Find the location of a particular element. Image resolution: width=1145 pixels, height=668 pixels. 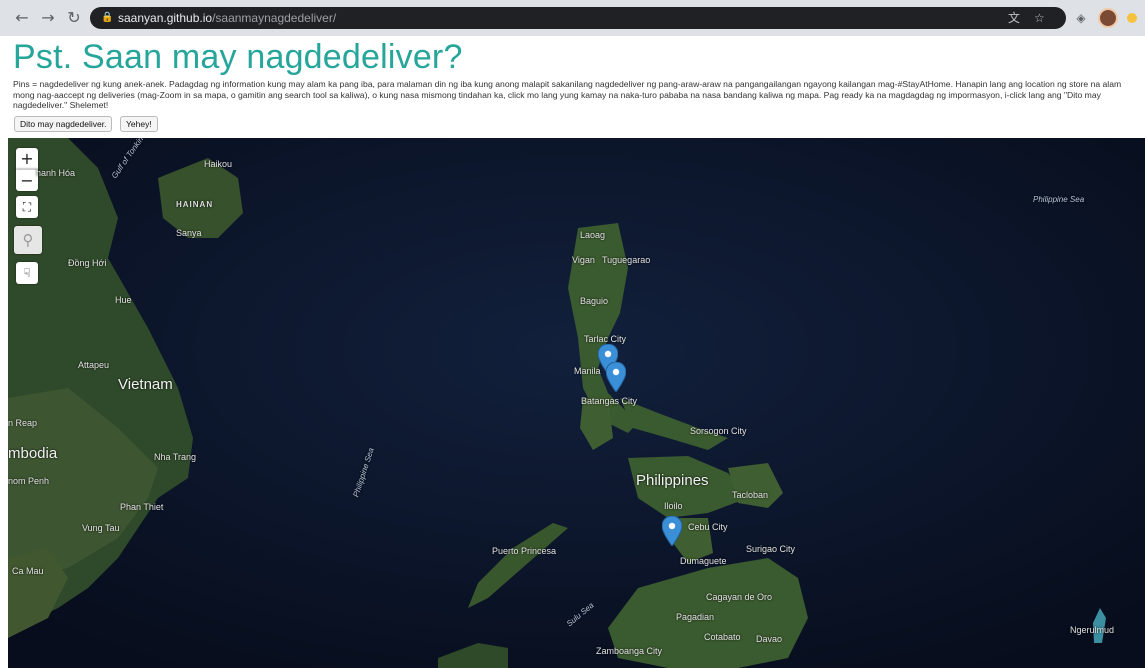

map-label: Baguio is located at coordinates (594, 301).